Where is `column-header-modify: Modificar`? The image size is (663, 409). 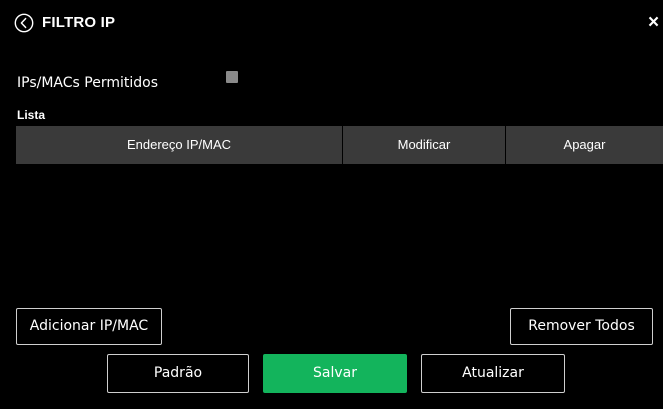 column-header-modify: Modificar is located at coordinates (424, 145).